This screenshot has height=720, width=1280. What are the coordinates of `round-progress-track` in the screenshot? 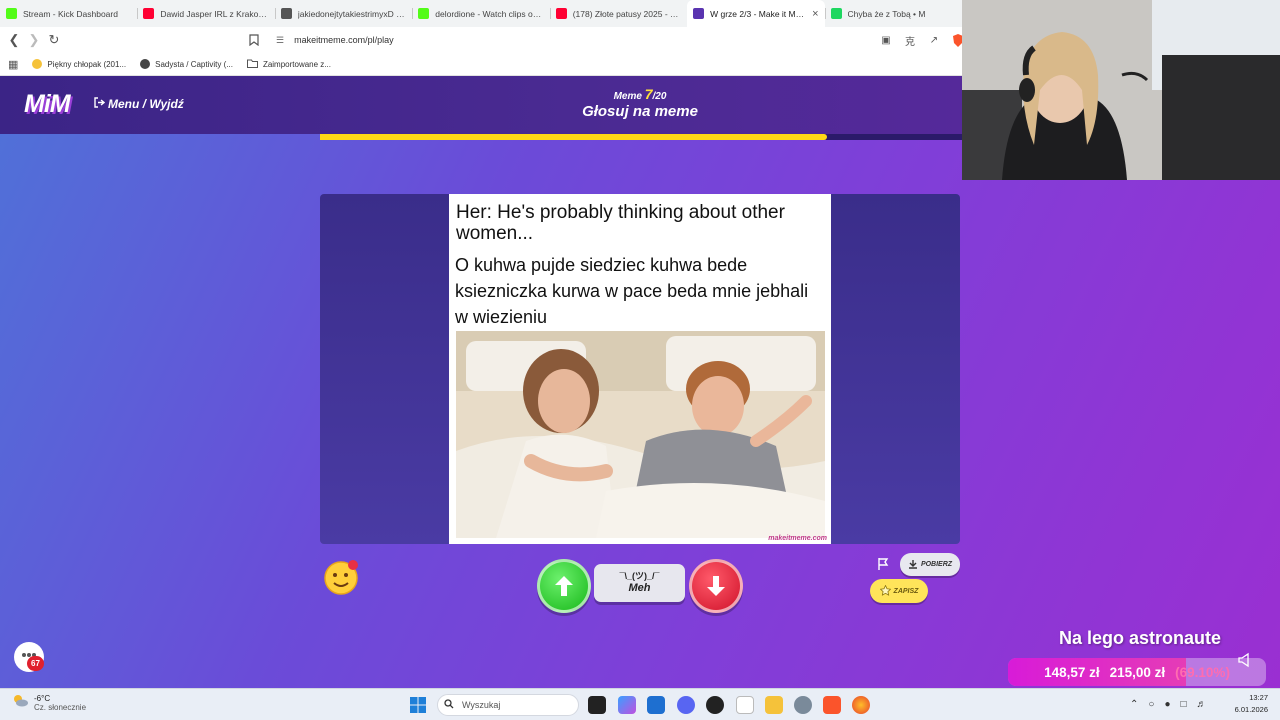 It's located at (641, 137).